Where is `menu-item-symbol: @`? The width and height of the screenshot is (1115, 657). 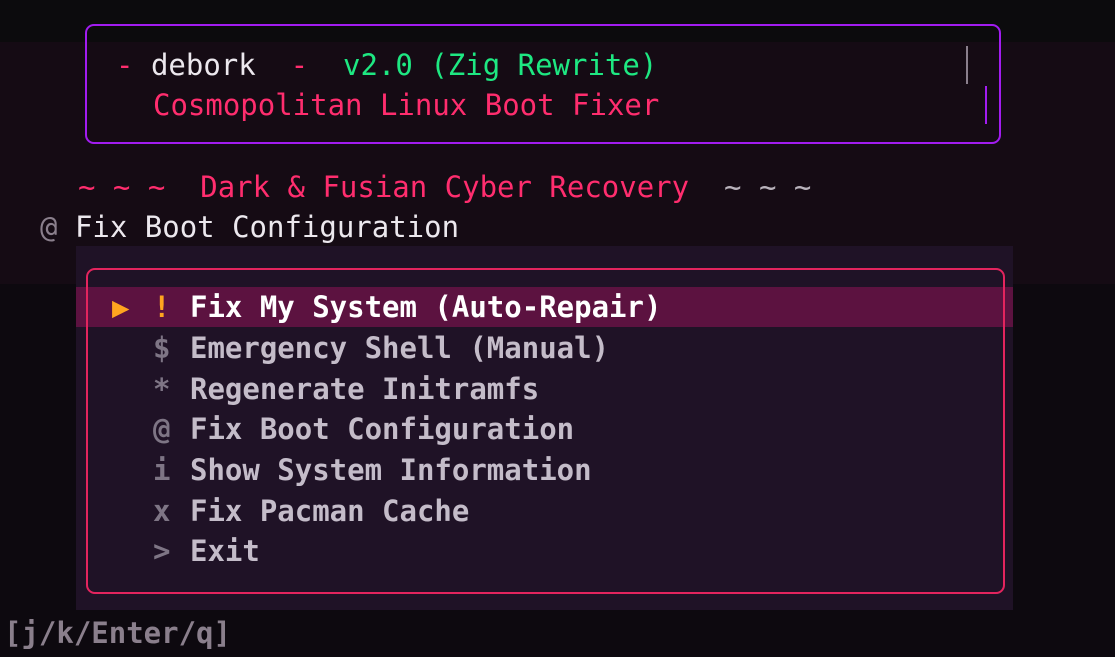
menu-item-symbol: @ is located at coordinates (162, 429).